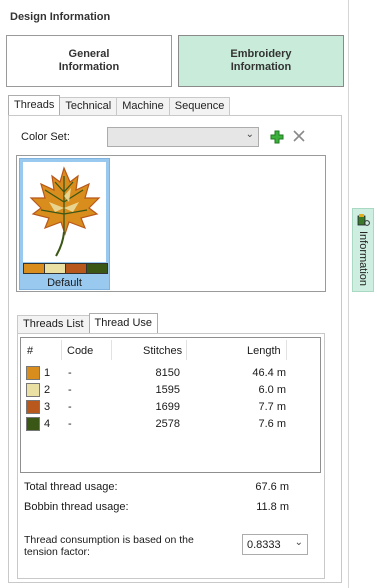 This screenshot has width=377, height=588. I want to click on thread-color-strip, so click(65, 268).